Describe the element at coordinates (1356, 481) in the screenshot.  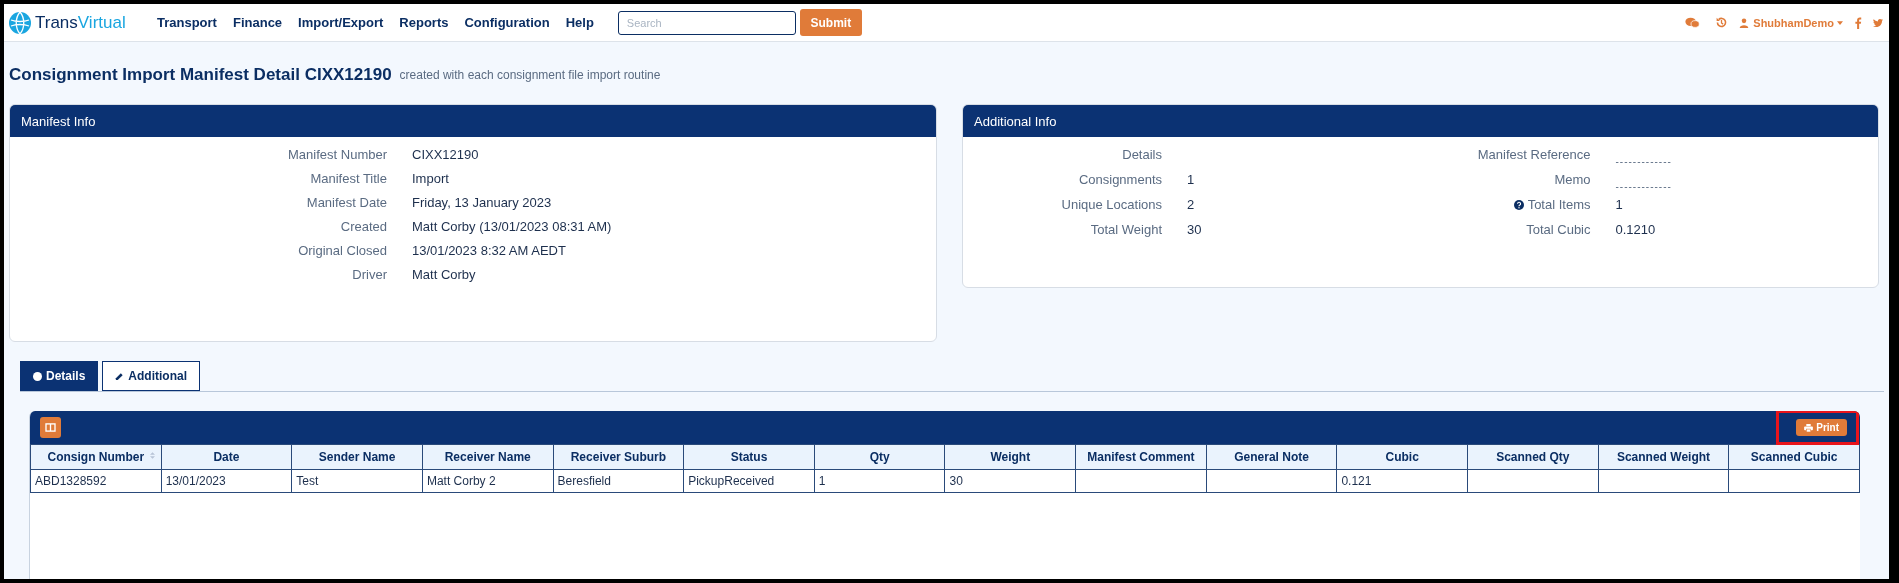
I see `table-cell: 0.121` at that location.